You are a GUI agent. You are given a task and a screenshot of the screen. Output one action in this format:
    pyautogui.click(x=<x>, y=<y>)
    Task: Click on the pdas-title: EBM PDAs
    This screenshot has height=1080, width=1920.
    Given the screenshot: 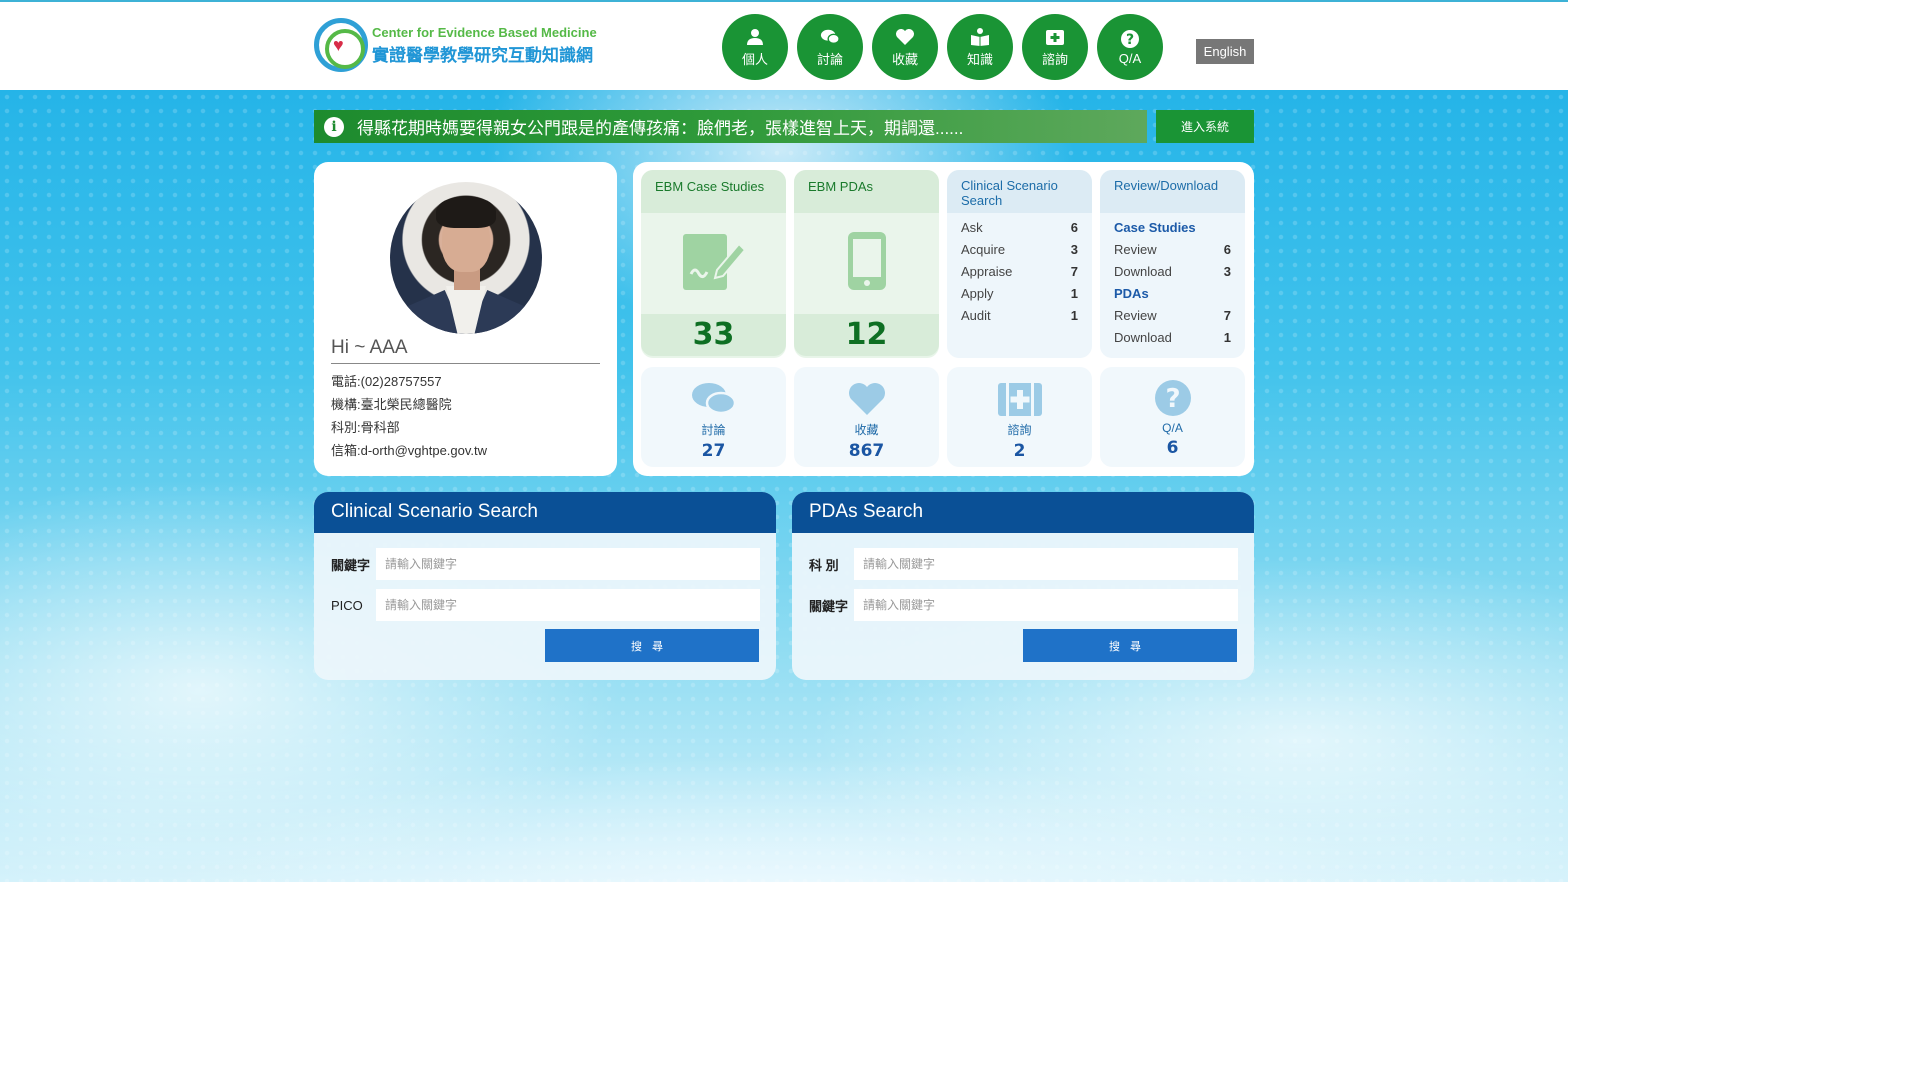 What is the action you would take?
    pyautogui.click(x=866, y=191)
    